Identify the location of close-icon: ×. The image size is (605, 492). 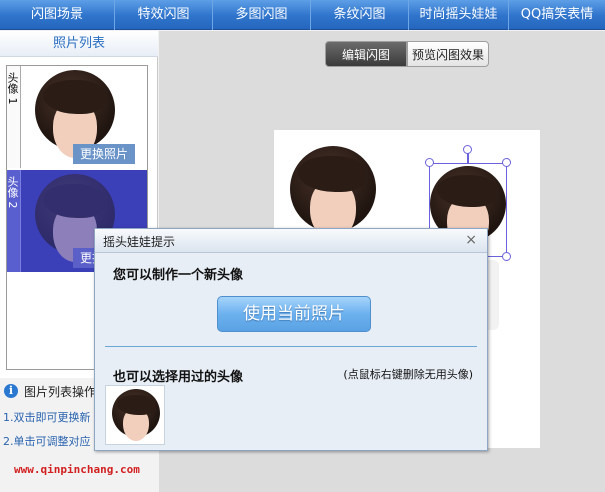
(471, 240).